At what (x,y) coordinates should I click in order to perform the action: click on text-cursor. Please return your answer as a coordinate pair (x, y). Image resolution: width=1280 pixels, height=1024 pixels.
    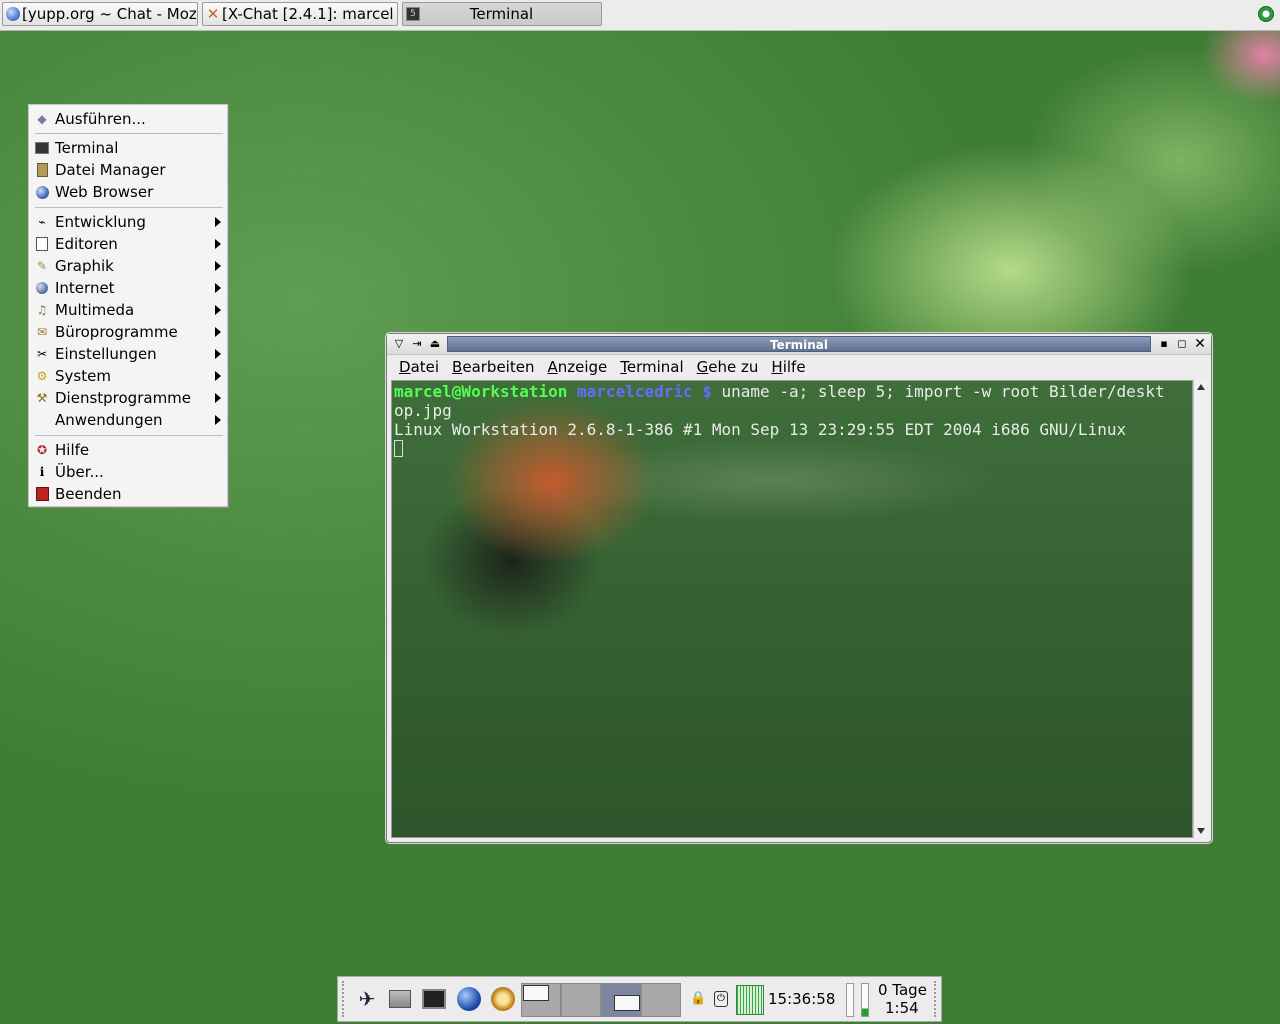
    Looking at the image, I should click on (398, 448).